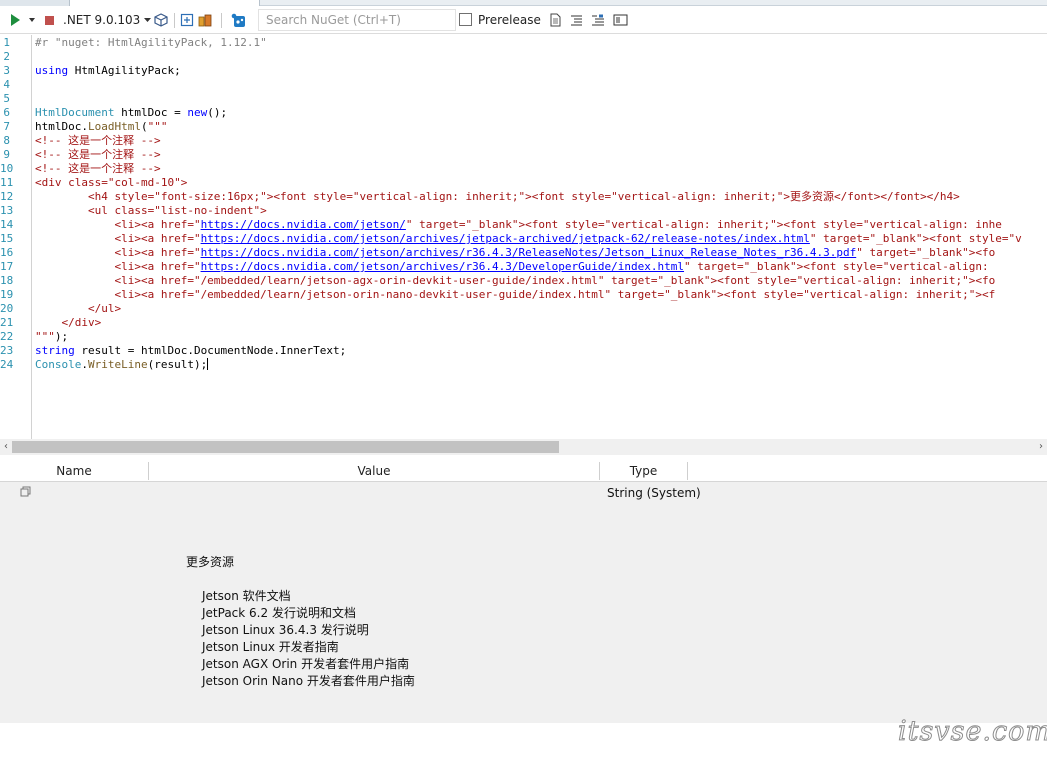 The image size is (1047, 761). I want to click on code-text-run: );, so click(61, 336).